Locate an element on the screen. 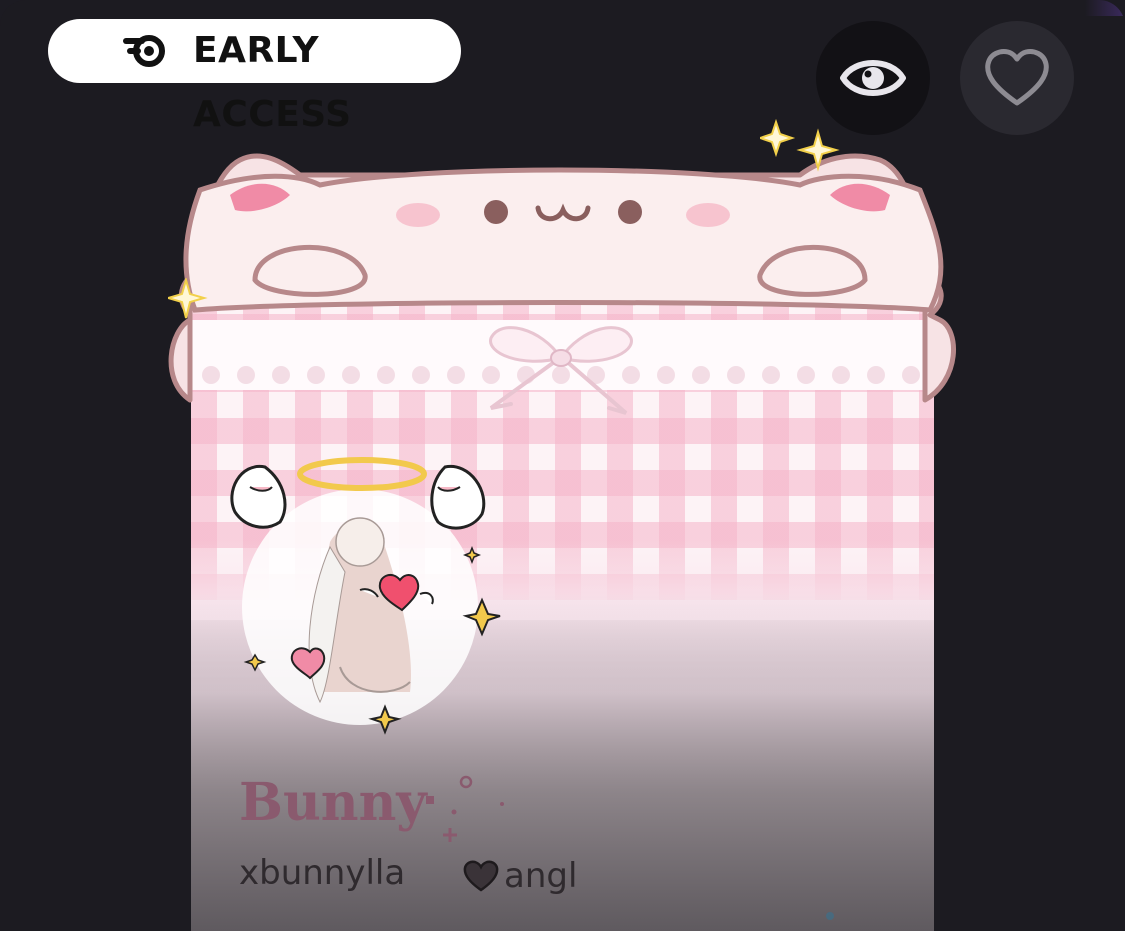  early-access-badge: EARLY ACCESS is located at coordinates (254, 77).